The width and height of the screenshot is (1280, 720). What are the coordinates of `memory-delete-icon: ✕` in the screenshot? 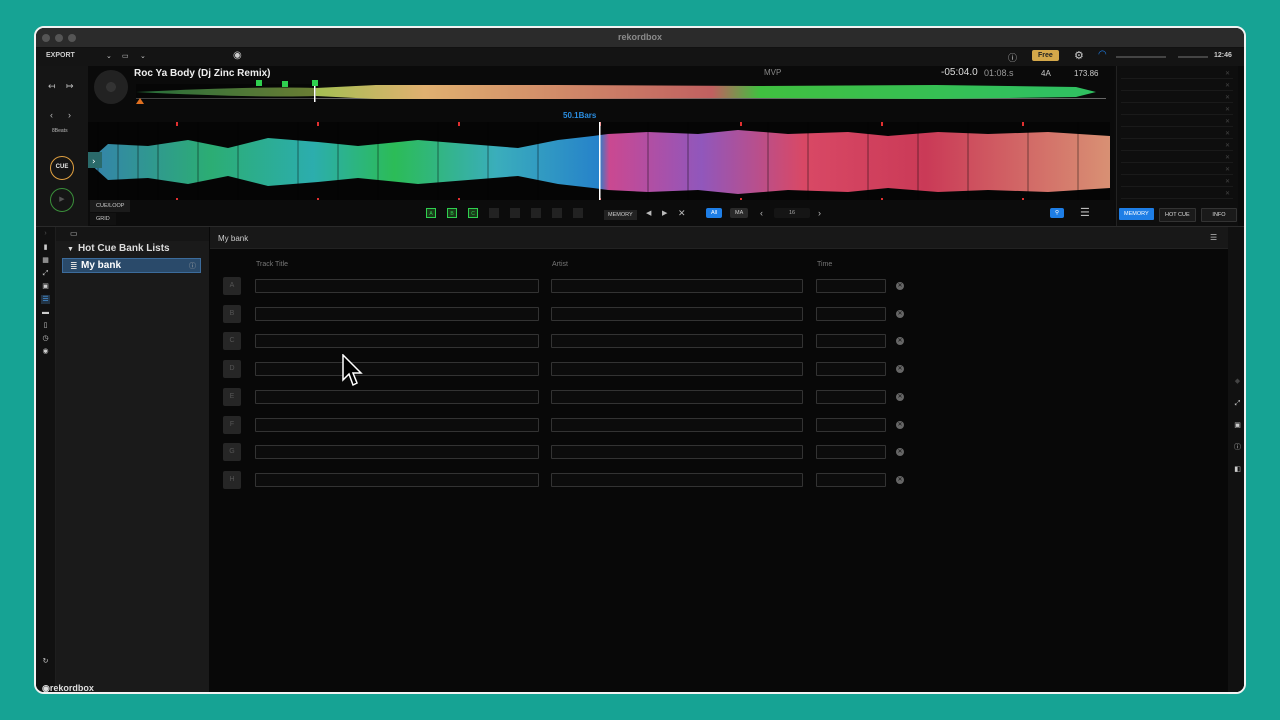 It's located at (682, 213).